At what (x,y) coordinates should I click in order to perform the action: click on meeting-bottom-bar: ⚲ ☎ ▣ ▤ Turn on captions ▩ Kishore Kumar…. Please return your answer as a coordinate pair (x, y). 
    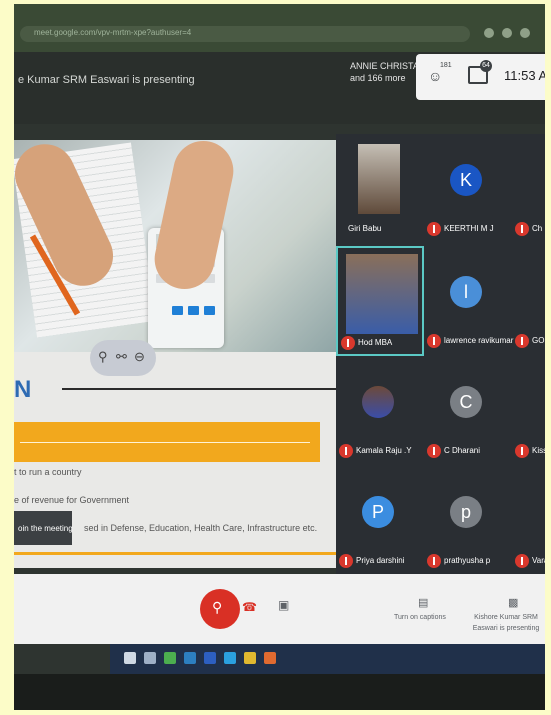
    Looking at the image, I should click on (279, 609).